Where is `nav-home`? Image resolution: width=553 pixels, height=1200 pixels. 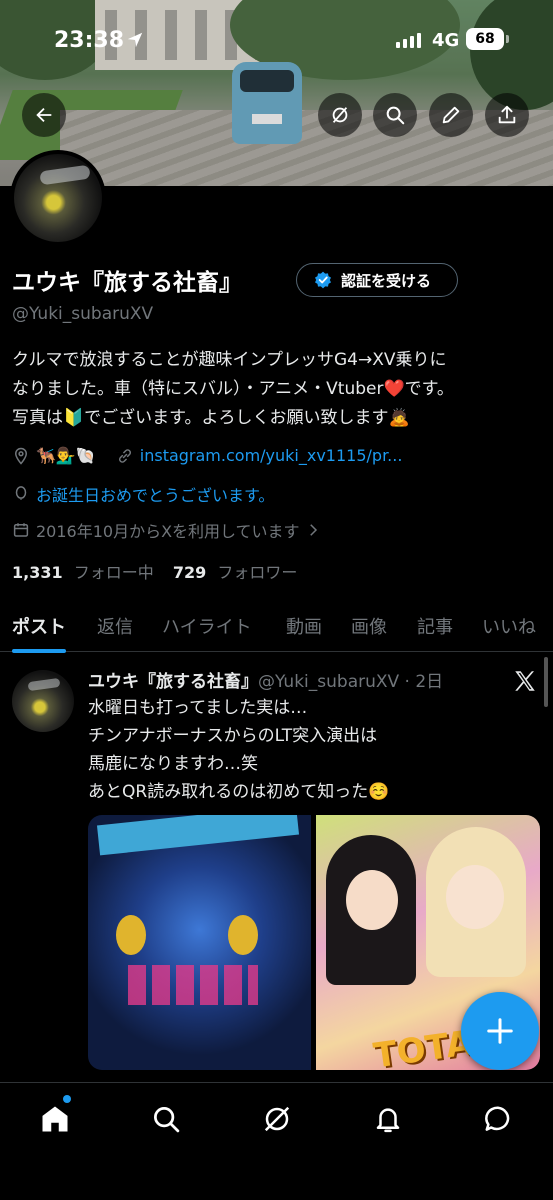
nav-home is located at coordinates (55, 1119).